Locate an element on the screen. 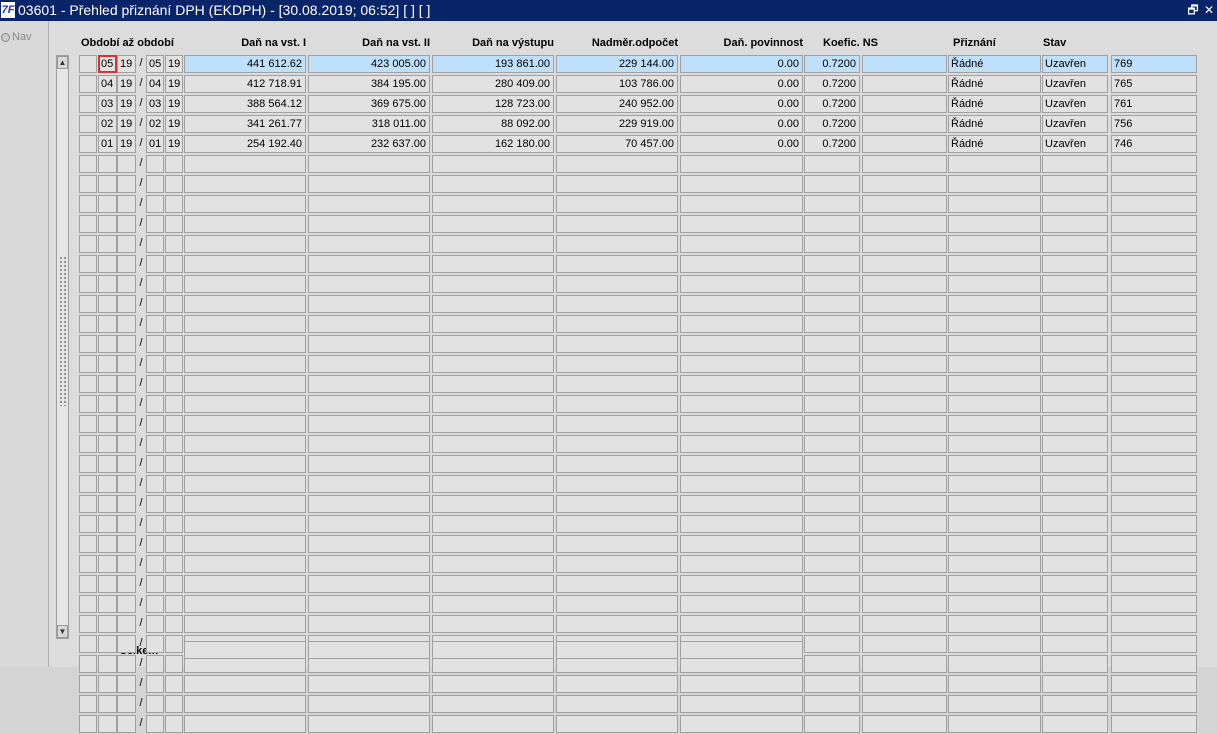  cell-dan-vst-1: 341 261.77 is located at coordinates (245, 124).